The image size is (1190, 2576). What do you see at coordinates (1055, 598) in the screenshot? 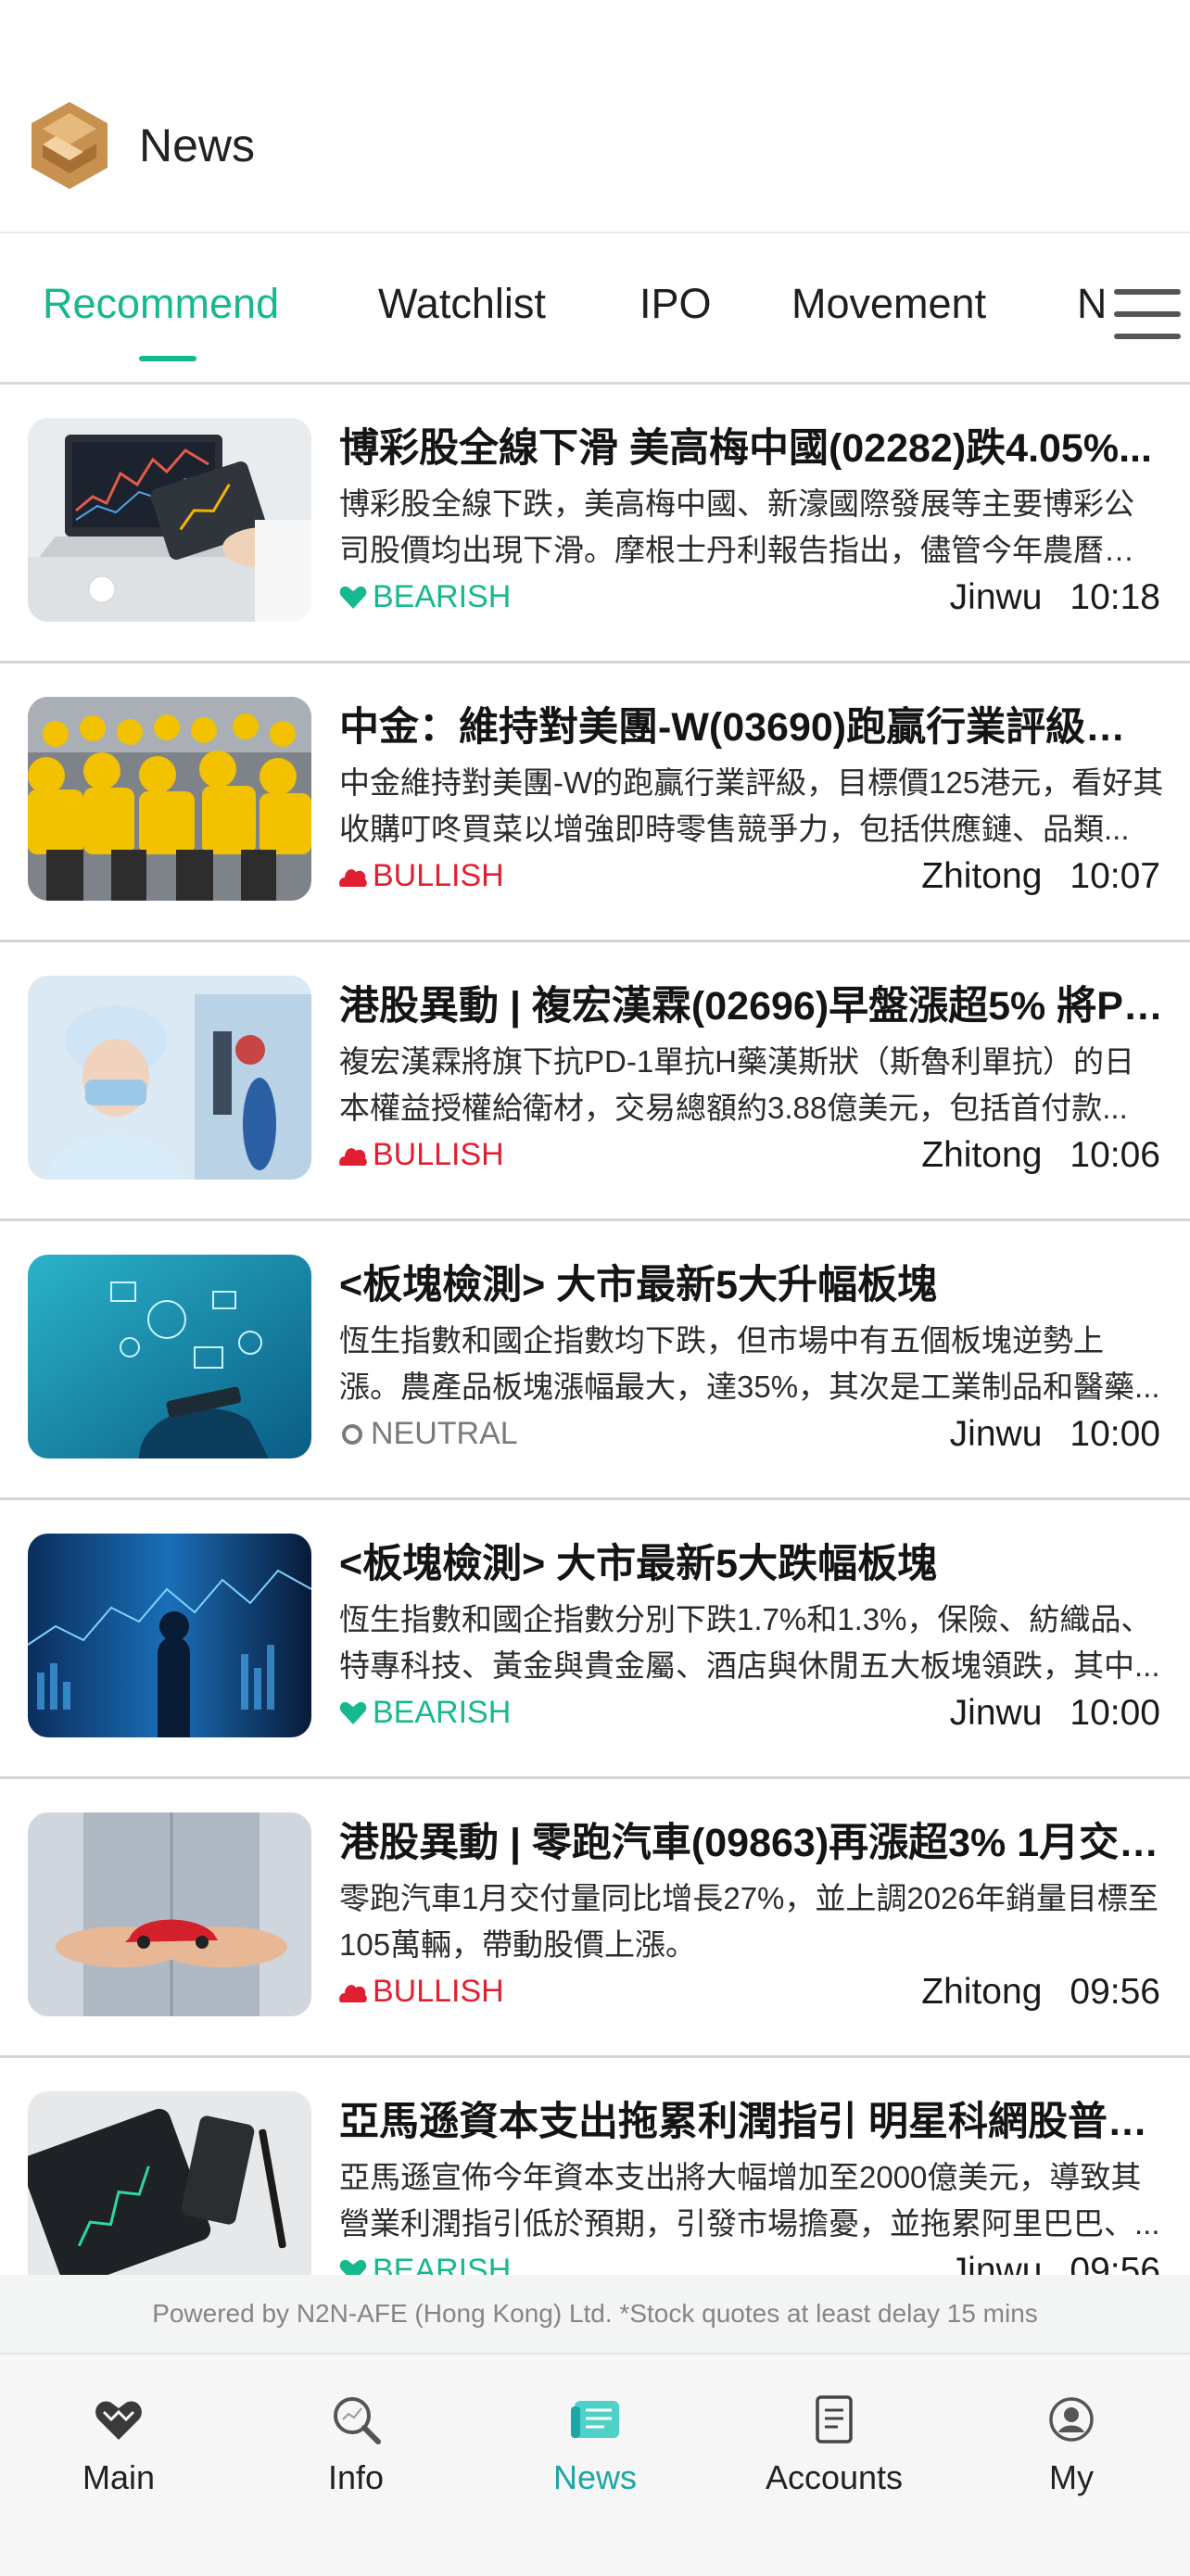
I see `news-meta: Jinwu 10:18` at bounding box center [1055, 598].